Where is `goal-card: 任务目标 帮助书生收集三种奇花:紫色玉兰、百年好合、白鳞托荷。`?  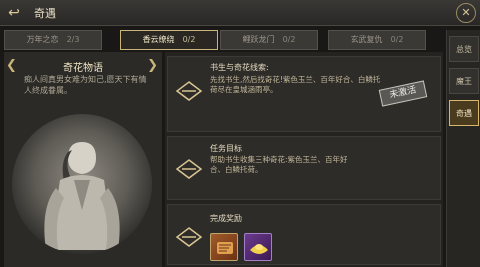
goal-card: 任务目标 帮助书生收集三种奇花:紫色玉兰、百年好合、白鳞托荷。 is located at coordinates (304, 168).